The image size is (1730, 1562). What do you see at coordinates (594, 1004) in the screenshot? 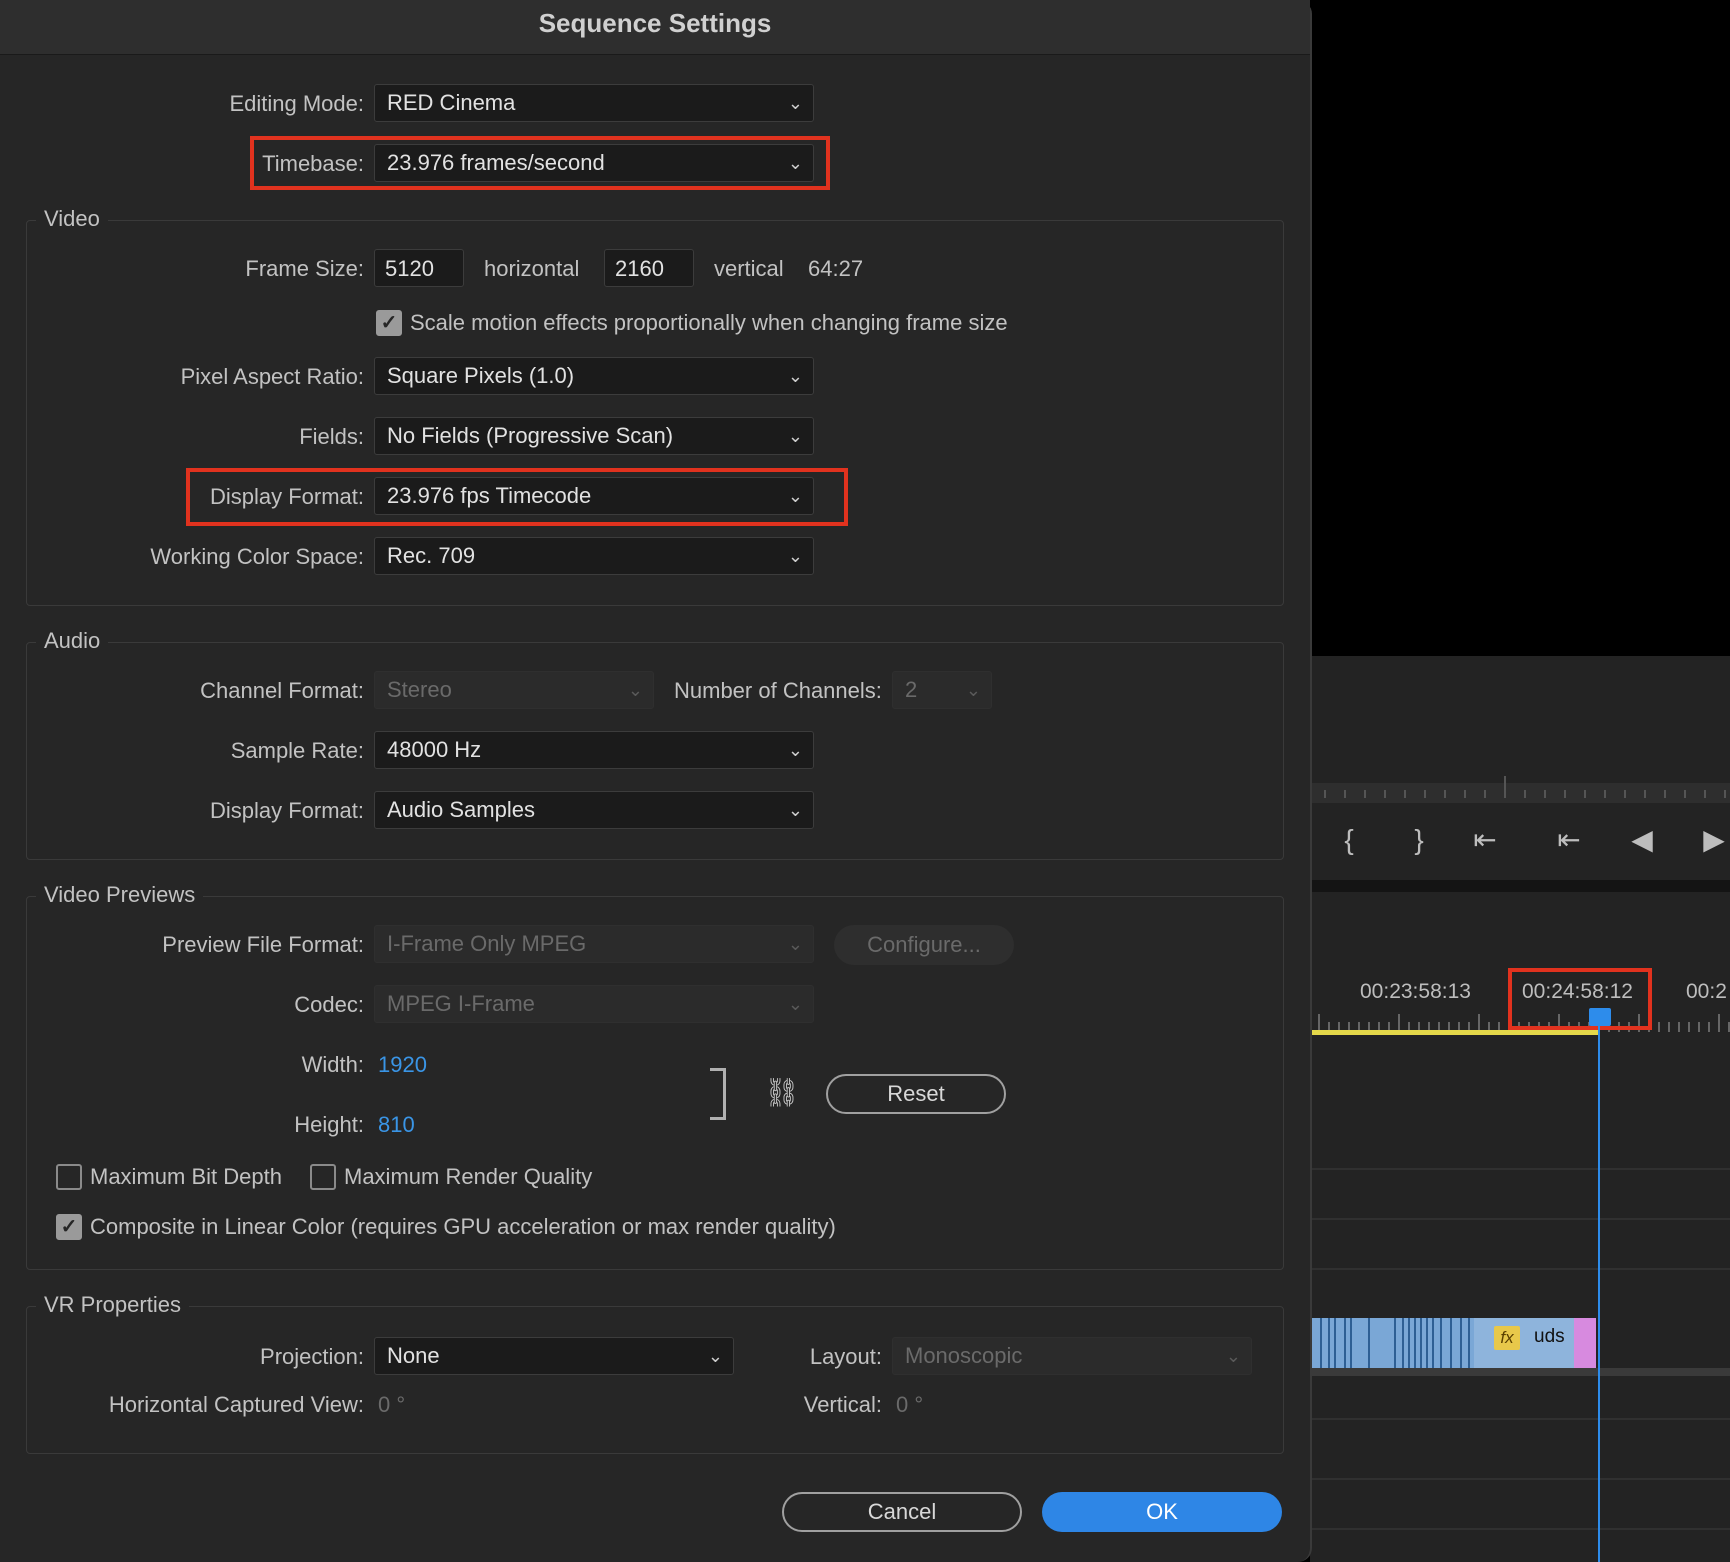
I see `codec-select: MPEG I-Frame ⌄` at bounding box center [594, 1004].